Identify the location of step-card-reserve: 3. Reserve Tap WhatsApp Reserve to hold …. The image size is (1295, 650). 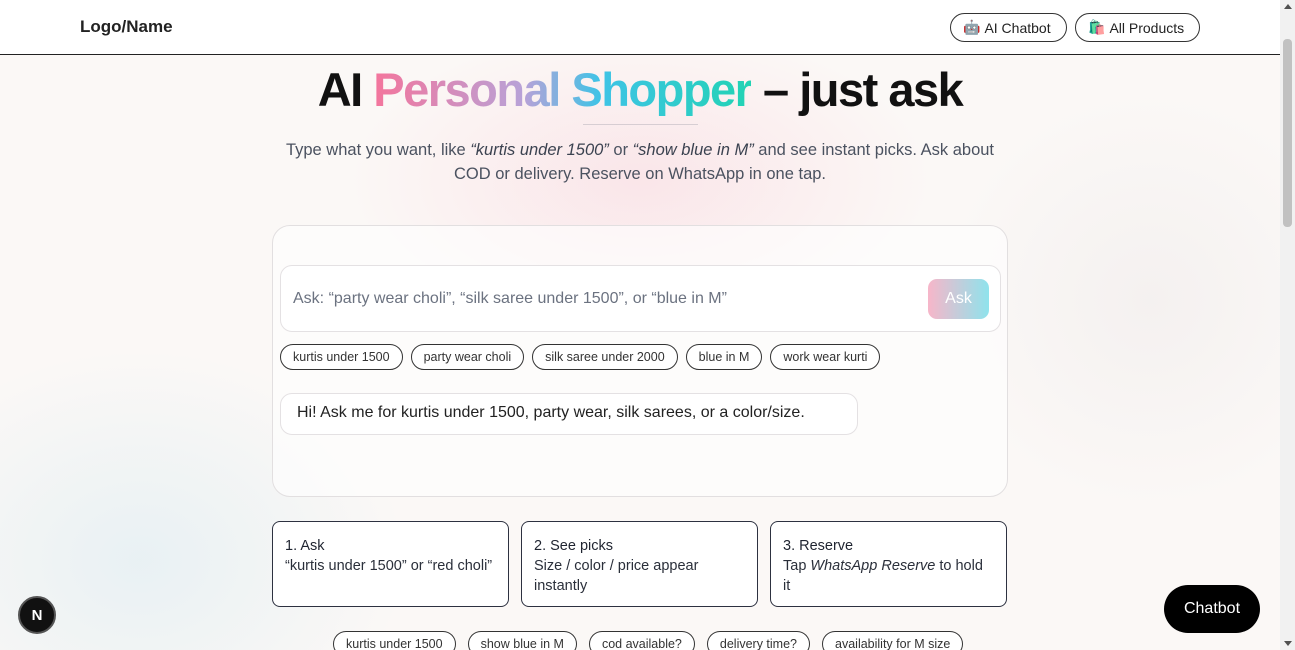
(888, 564).